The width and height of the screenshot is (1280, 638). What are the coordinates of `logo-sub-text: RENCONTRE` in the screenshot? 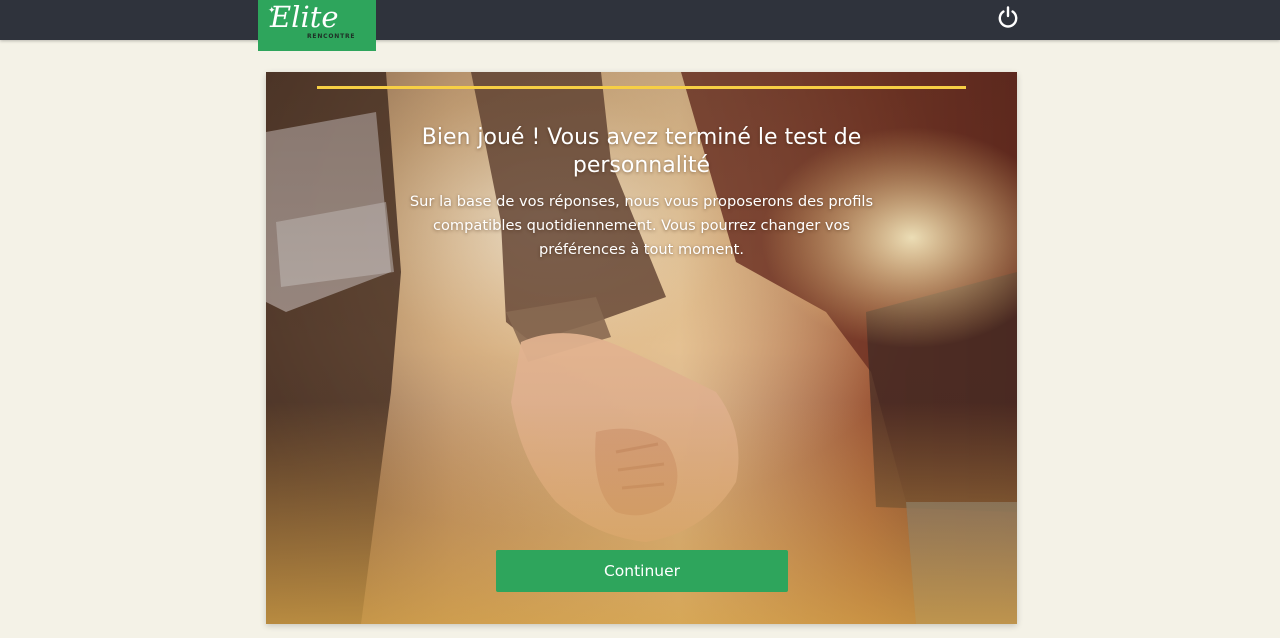 It's located at (331, 36).